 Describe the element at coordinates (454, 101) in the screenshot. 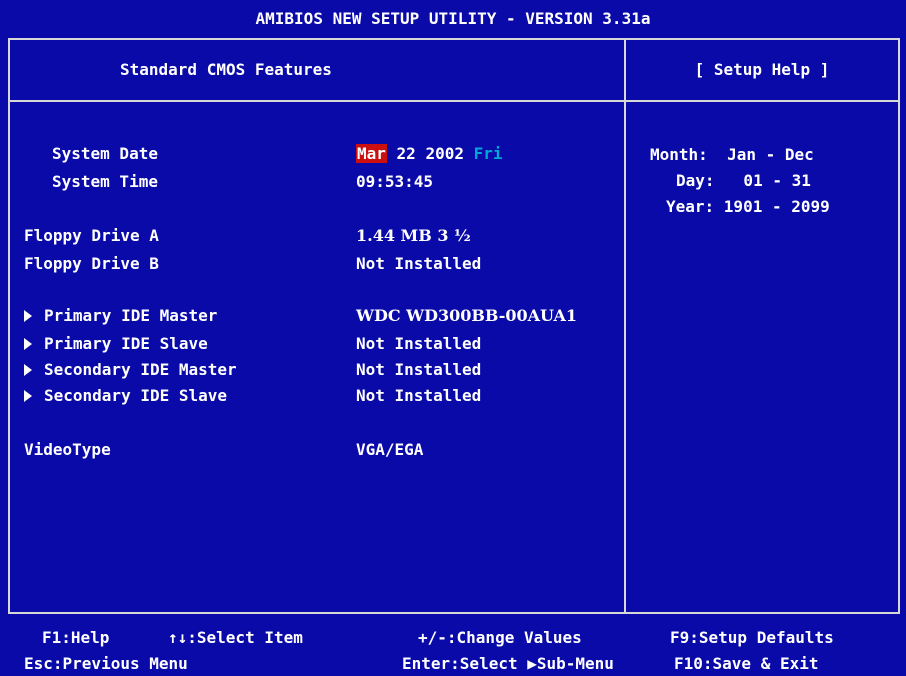

I see `horizontal-divider` at that location.